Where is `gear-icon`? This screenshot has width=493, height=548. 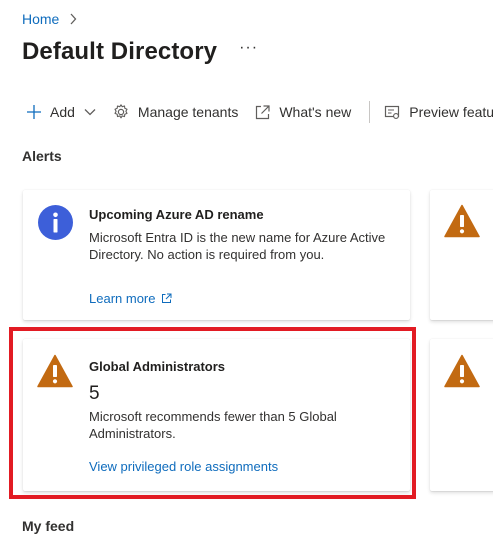 gear-icon is located at coordinates (121, 111).